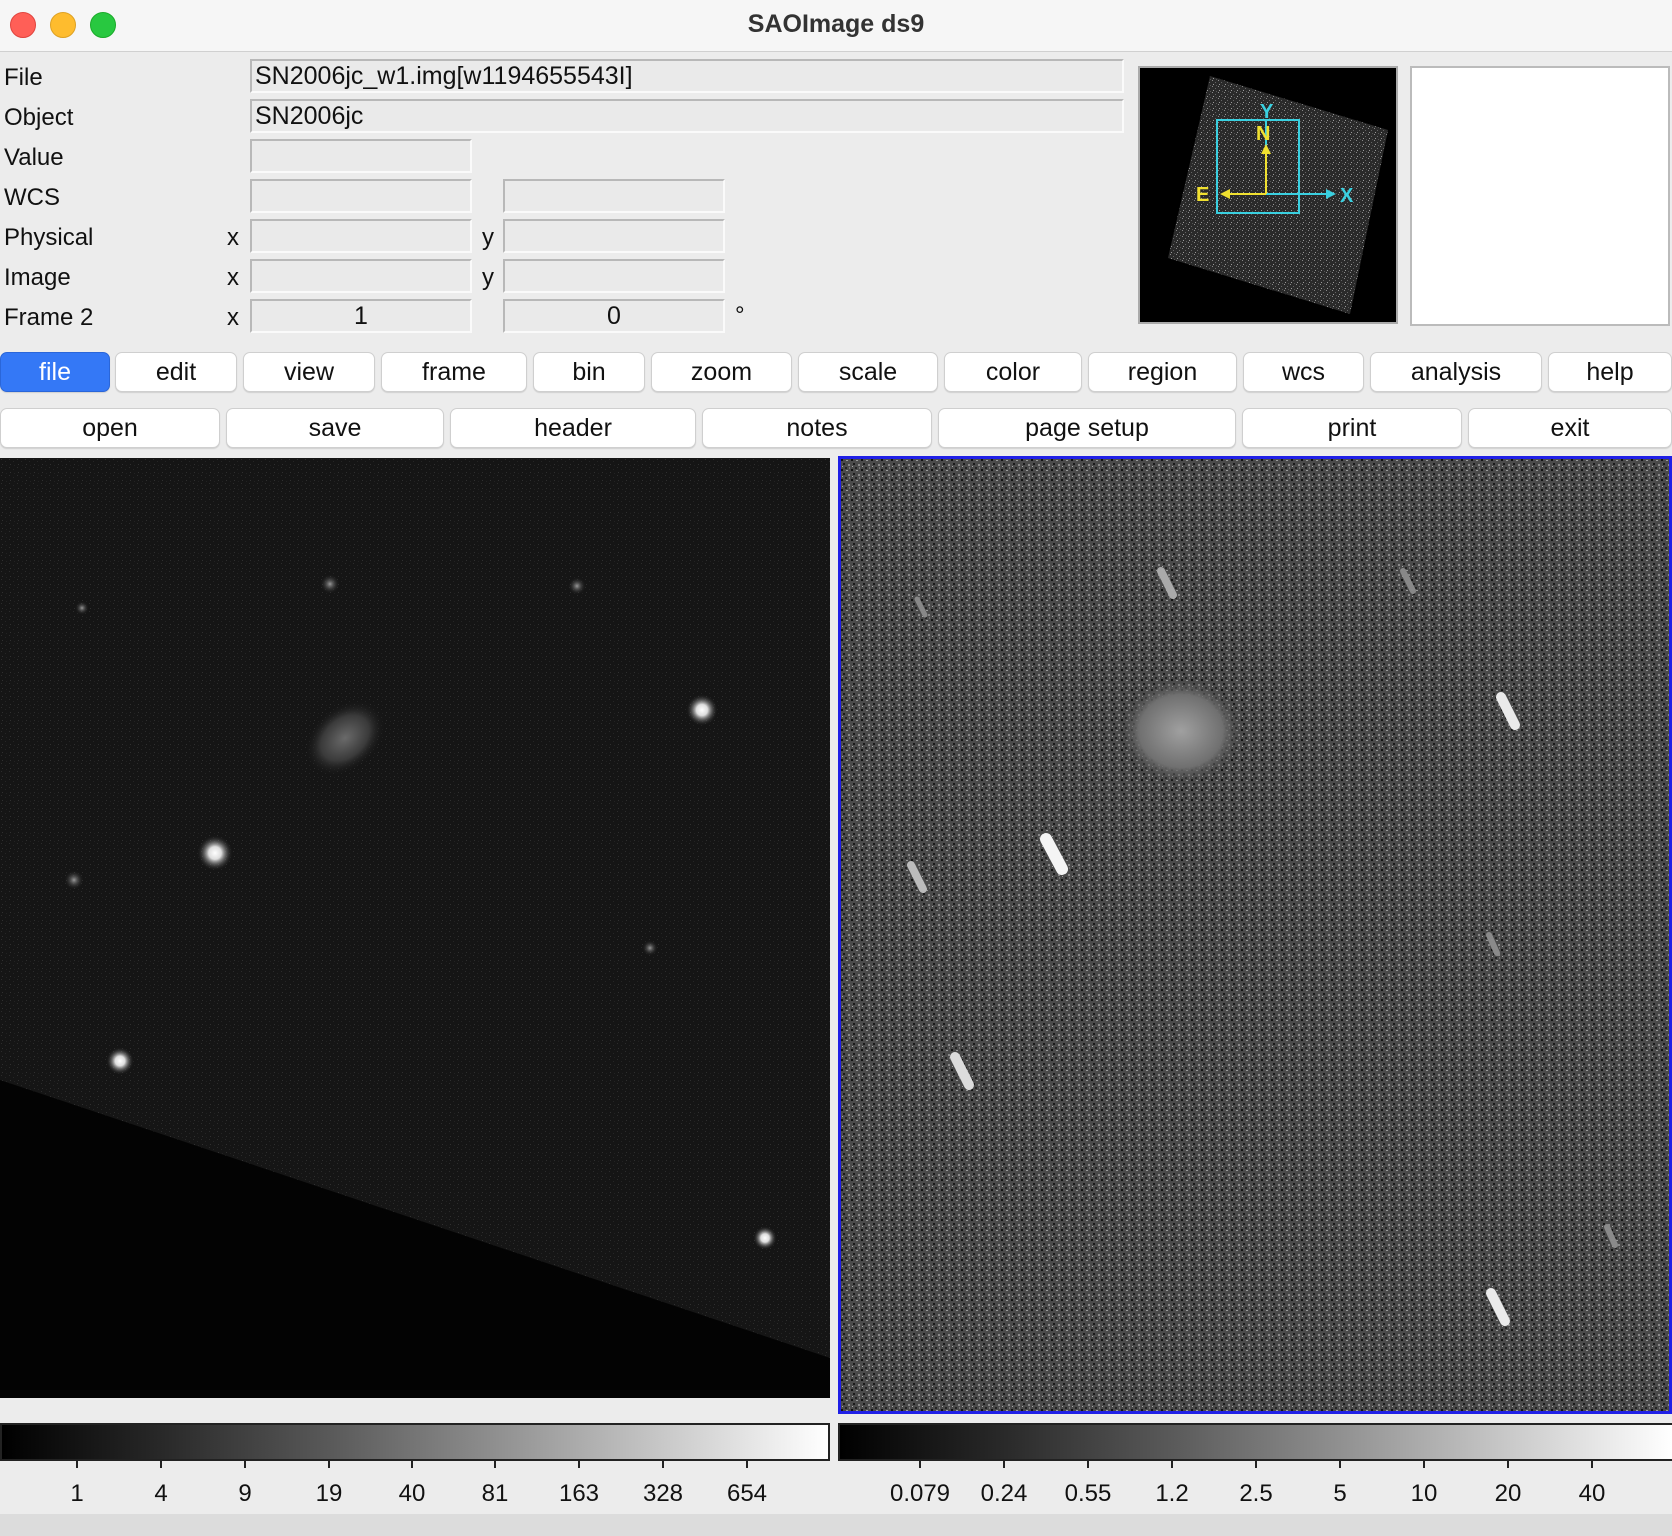 The width and height of the screenshot is (1672, 1536). I want to click on menu-region-button: region, so click(1162, 372).